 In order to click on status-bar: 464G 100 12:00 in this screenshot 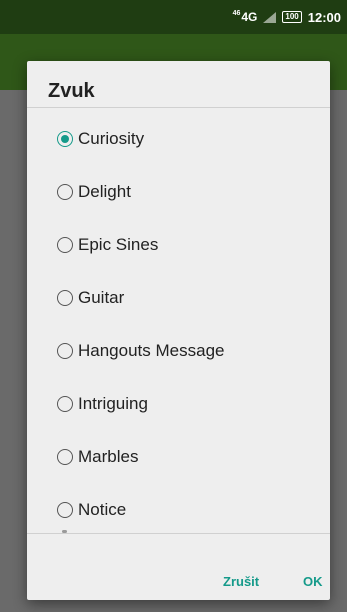, I will do `click(173, 17)`.